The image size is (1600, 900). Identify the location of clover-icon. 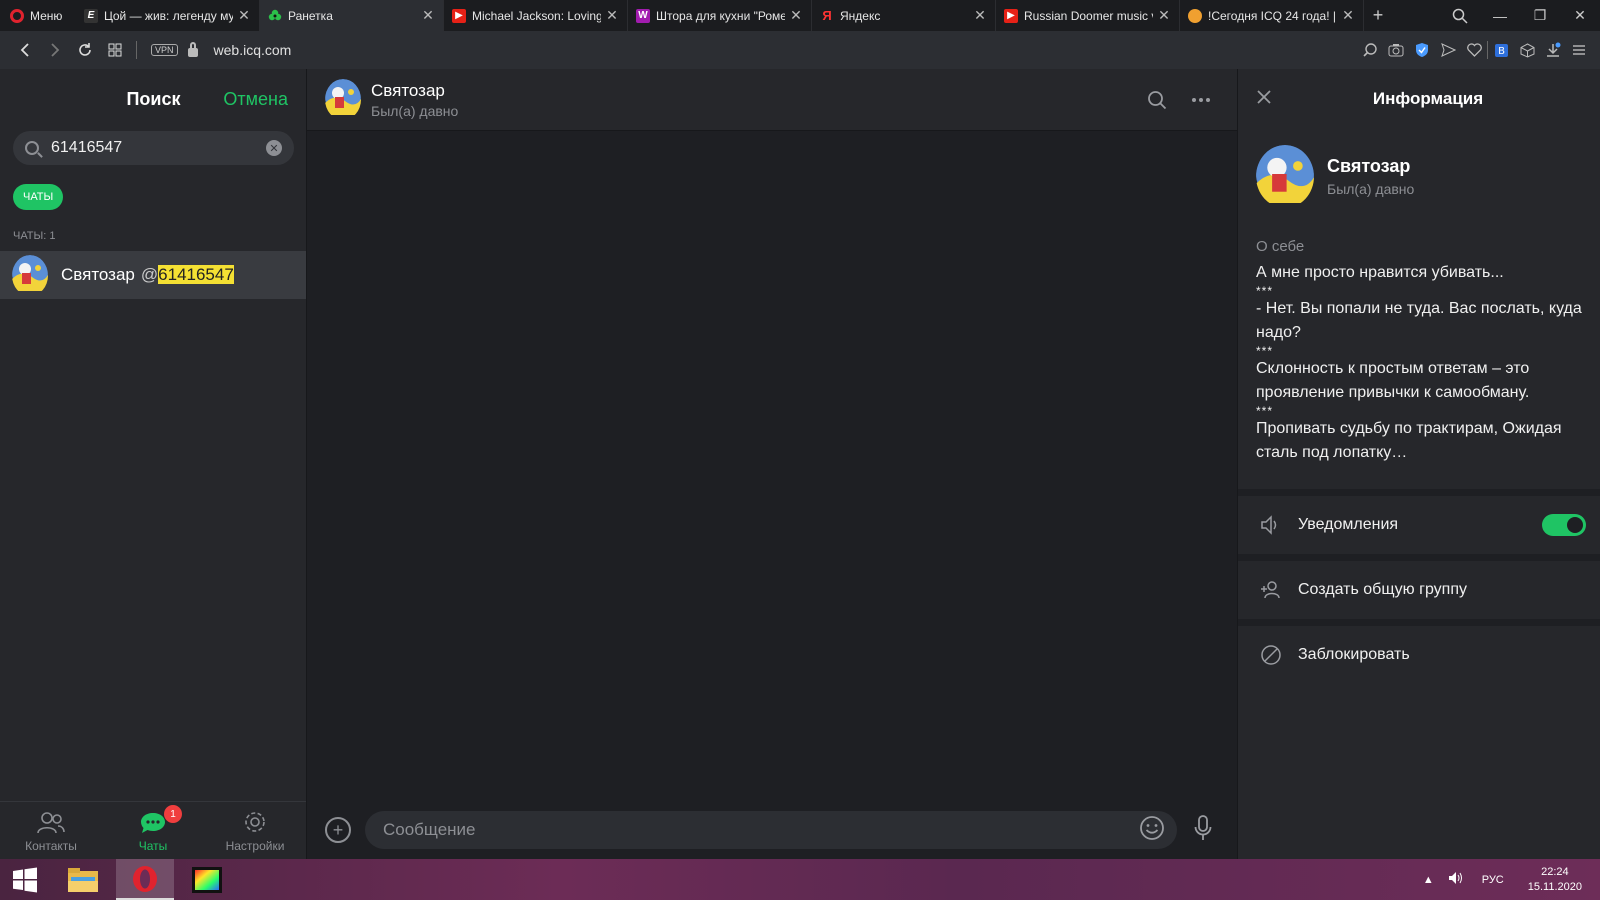
(275, 16).